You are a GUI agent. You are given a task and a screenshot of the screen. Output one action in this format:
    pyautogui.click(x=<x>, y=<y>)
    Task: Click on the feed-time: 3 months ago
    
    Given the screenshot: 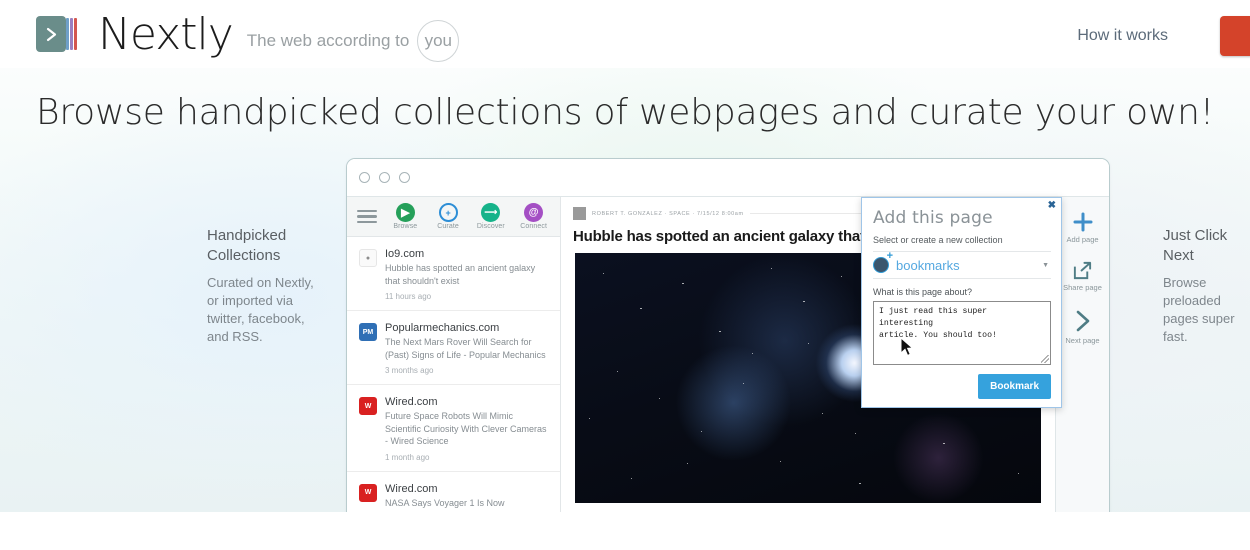 What is the action you would take?
    pyautogui.click(x=409, y=370)
    